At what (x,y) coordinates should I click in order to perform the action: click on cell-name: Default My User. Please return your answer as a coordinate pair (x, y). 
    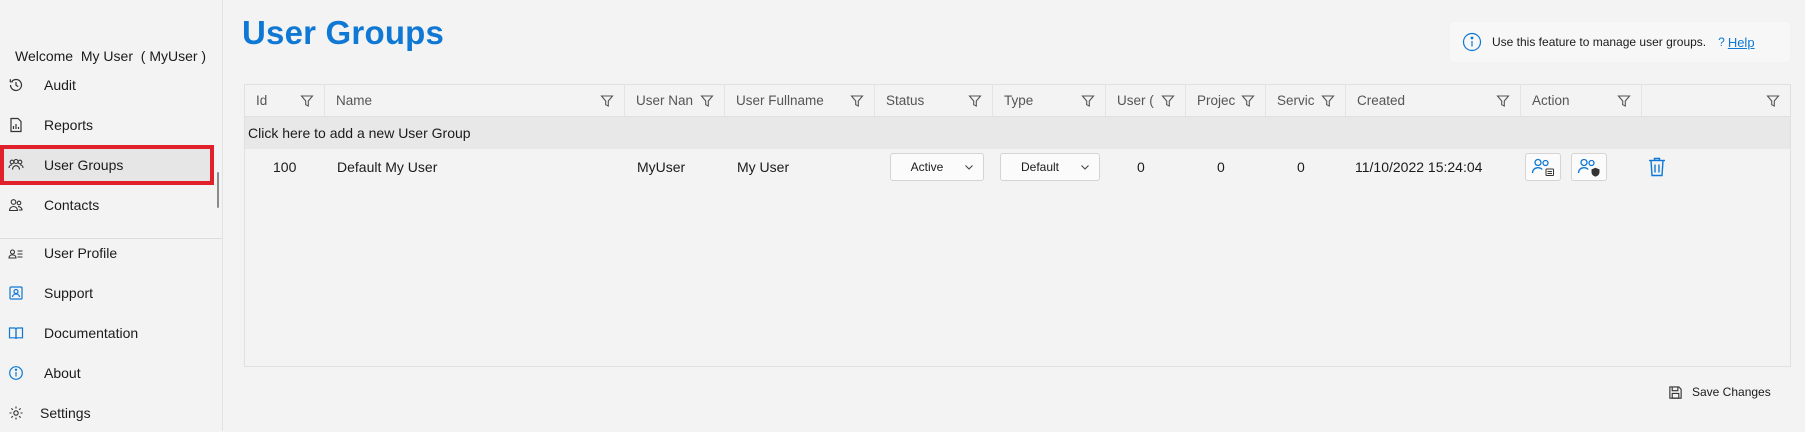
    Looking at the image, I should click on (387, 167).